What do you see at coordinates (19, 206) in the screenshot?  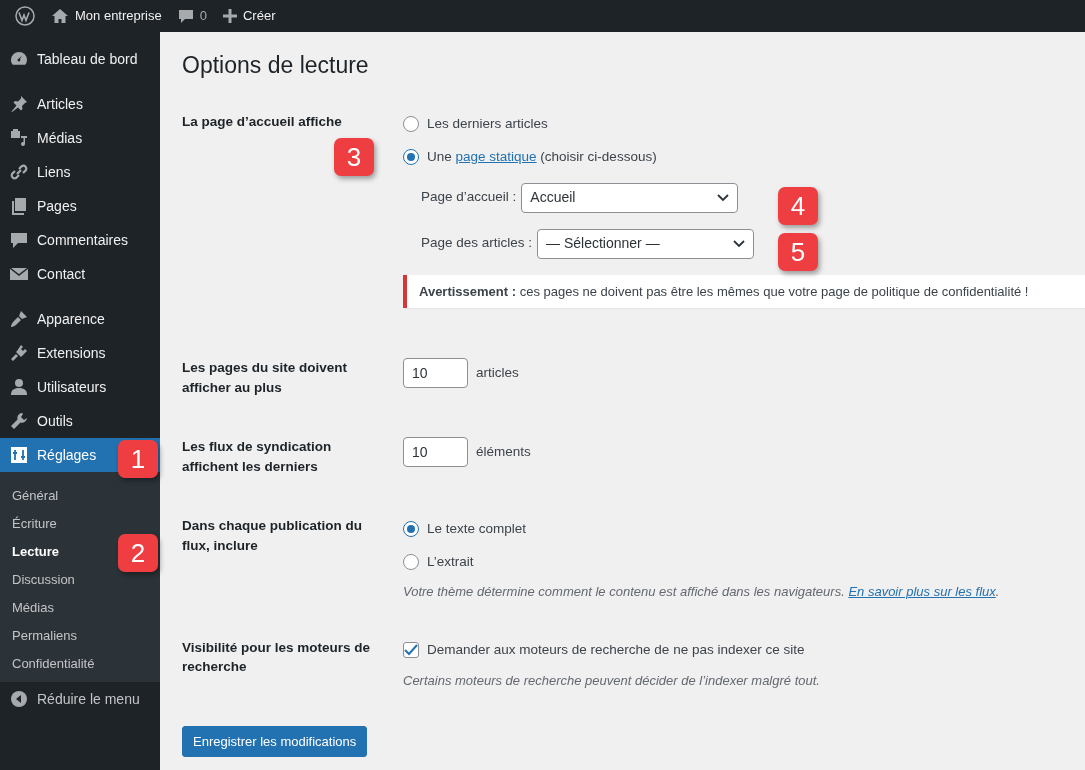 I see `pages-icon` at bounding box center [19, 206].